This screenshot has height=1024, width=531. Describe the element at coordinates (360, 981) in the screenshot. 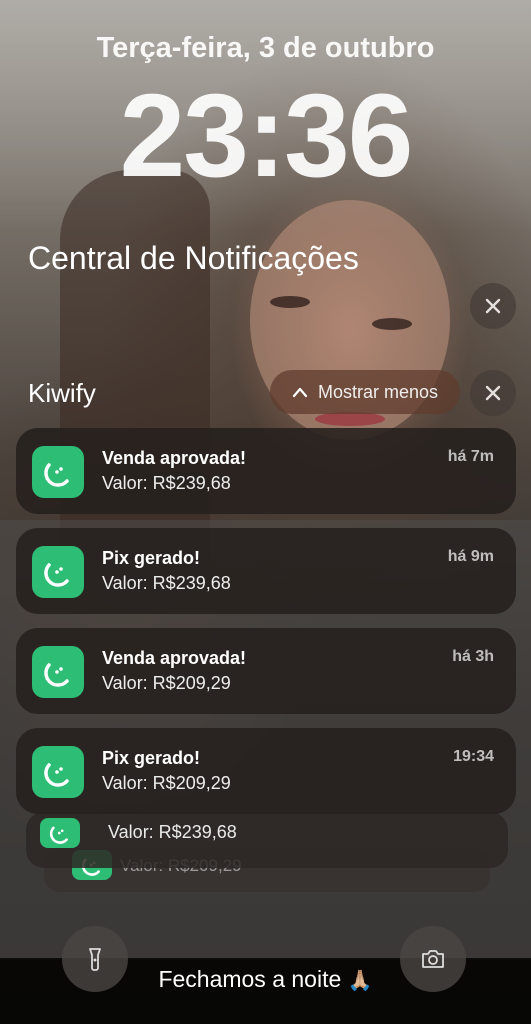

I see `praying-hands-emoji: 🙏🏼` at that location.